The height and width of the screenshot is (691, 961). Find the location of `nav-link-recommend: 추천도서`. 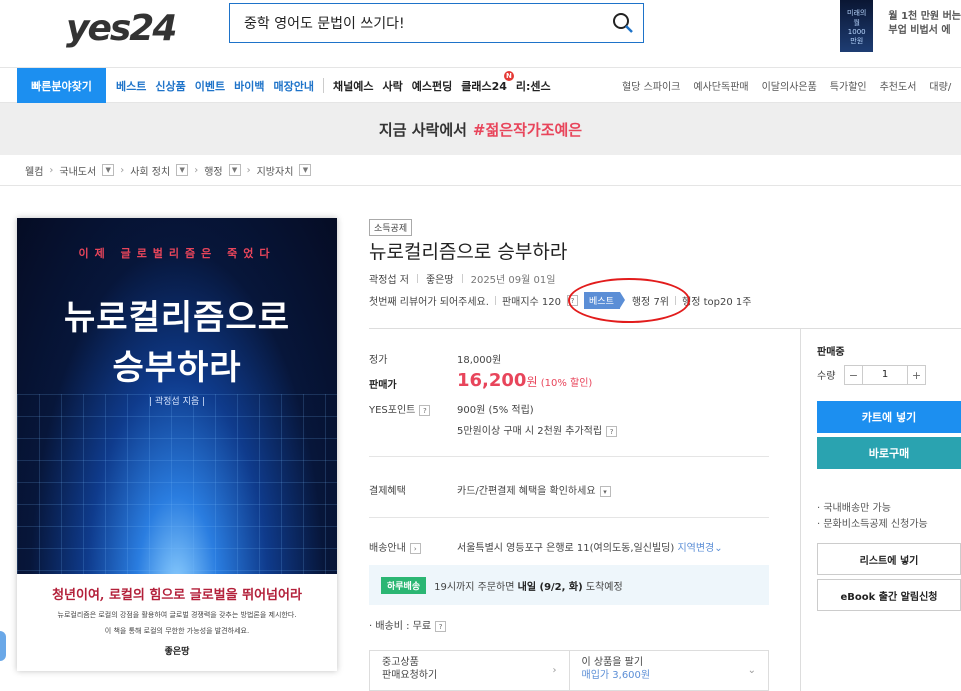

nav-link-recommend: 추천도서 is located at coordinates (898, 85).